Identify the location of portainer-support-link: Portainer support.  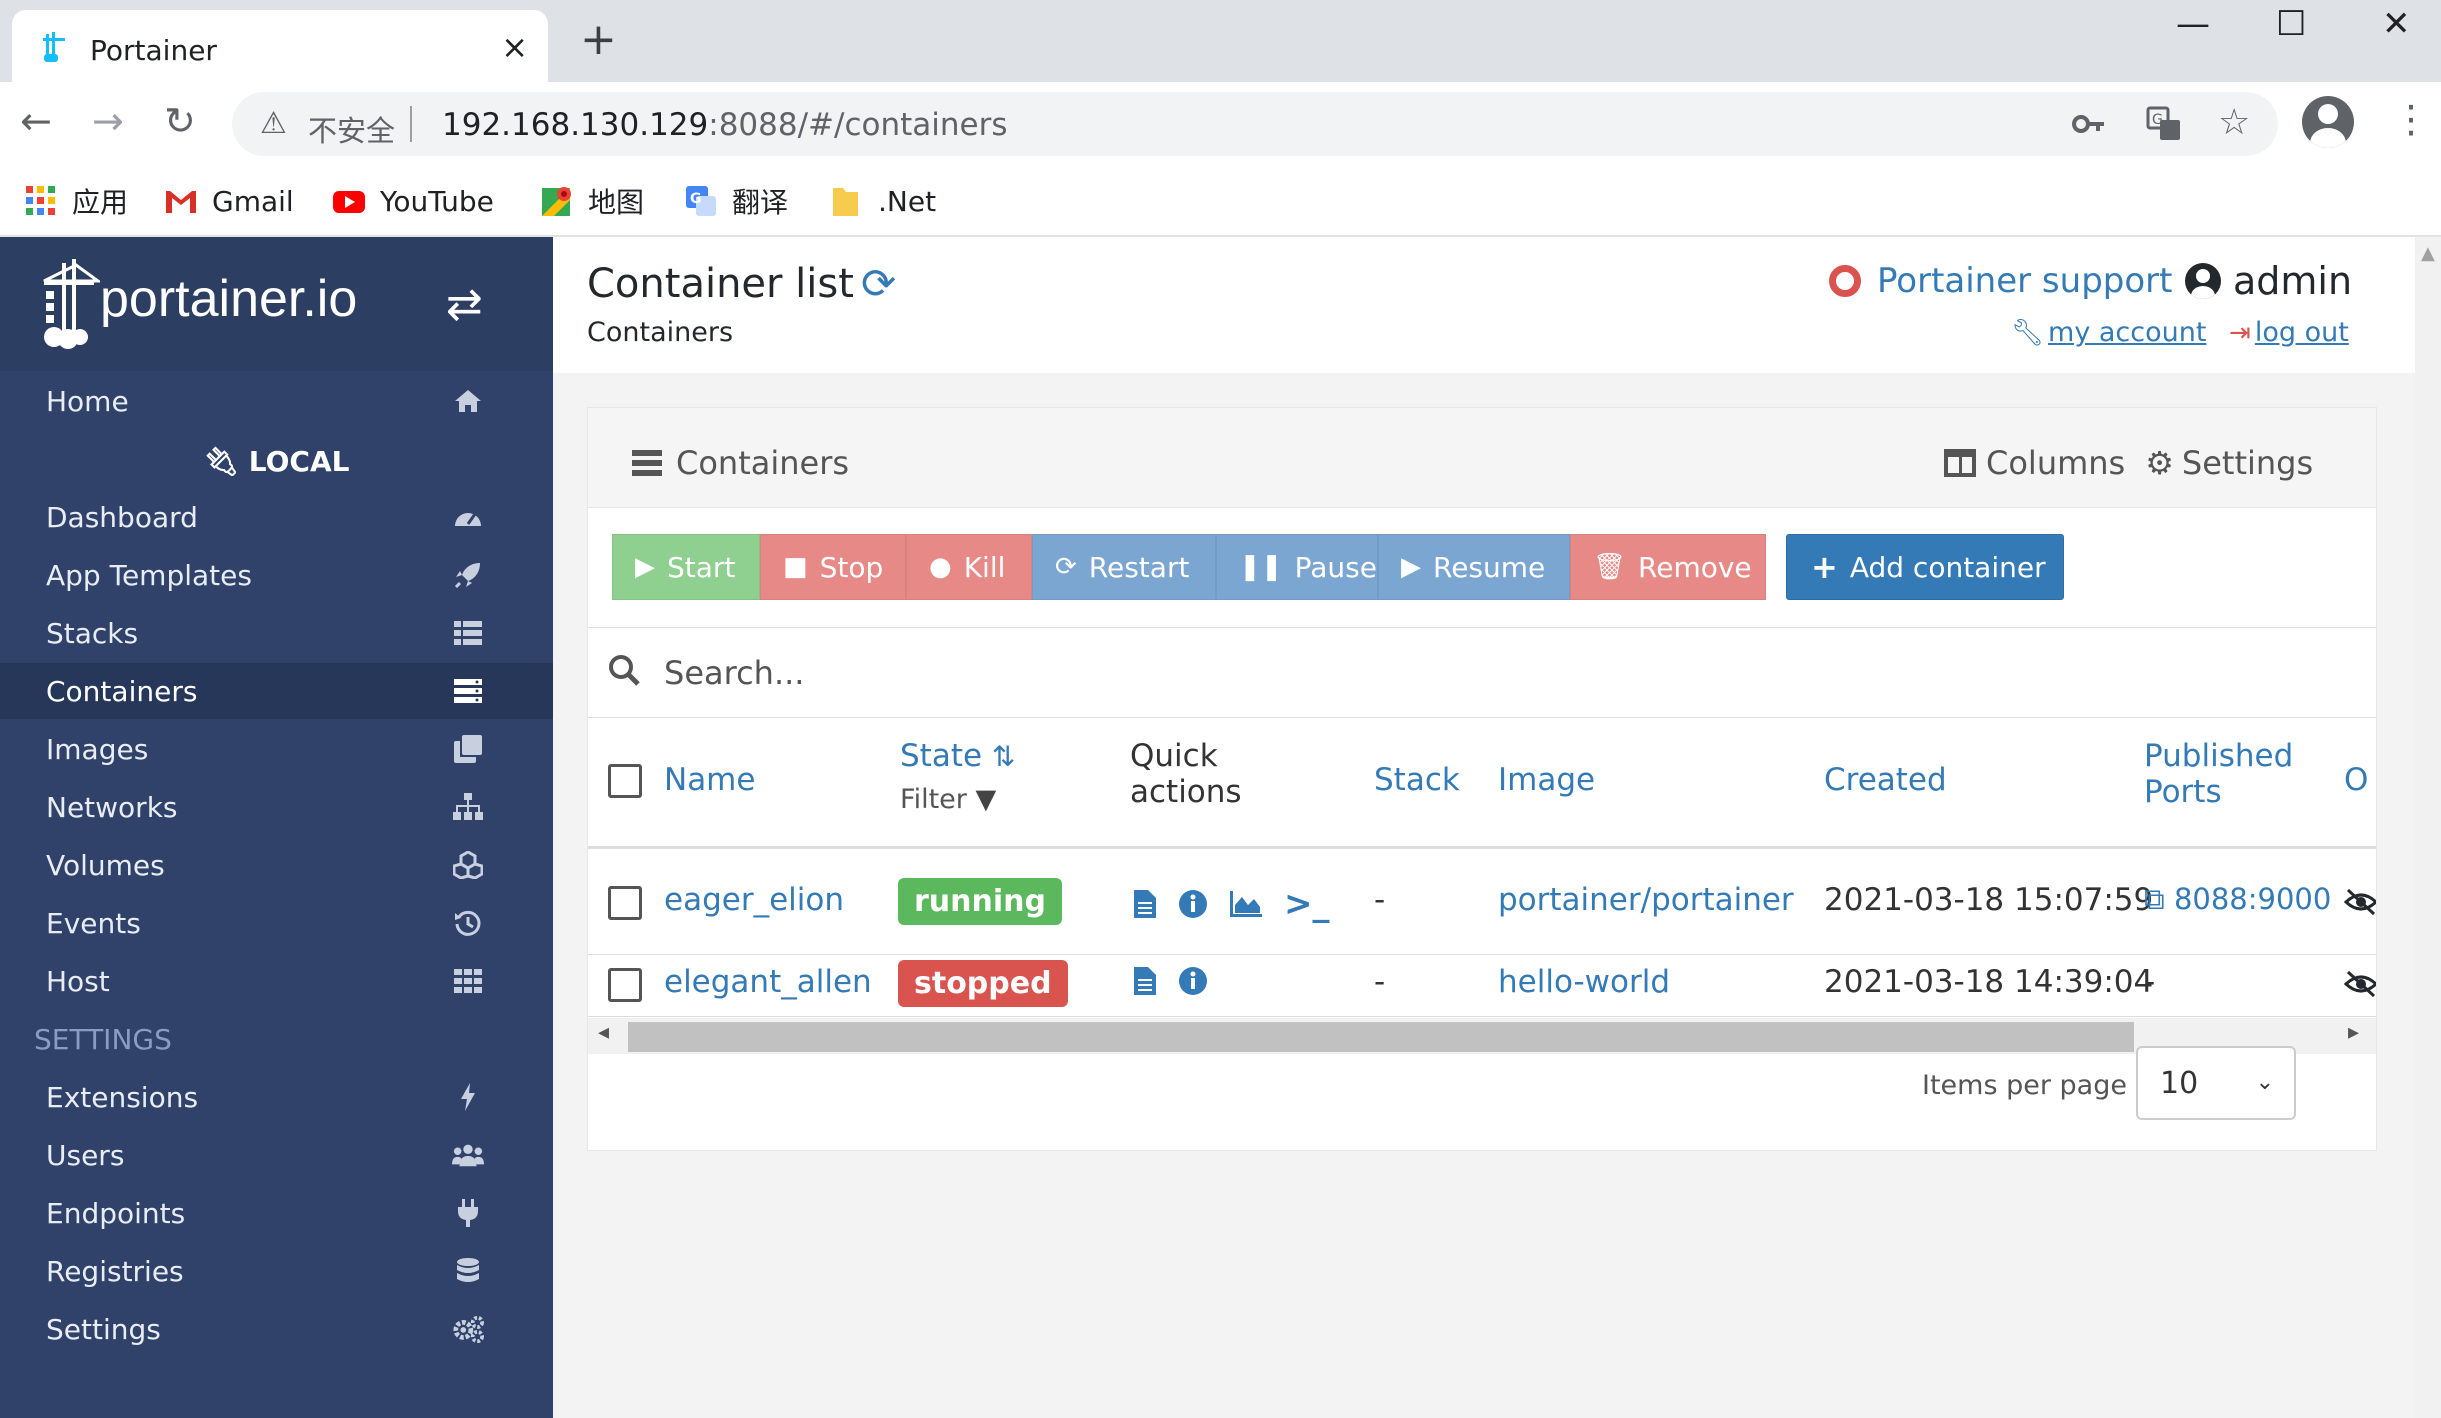
(2000, 281).